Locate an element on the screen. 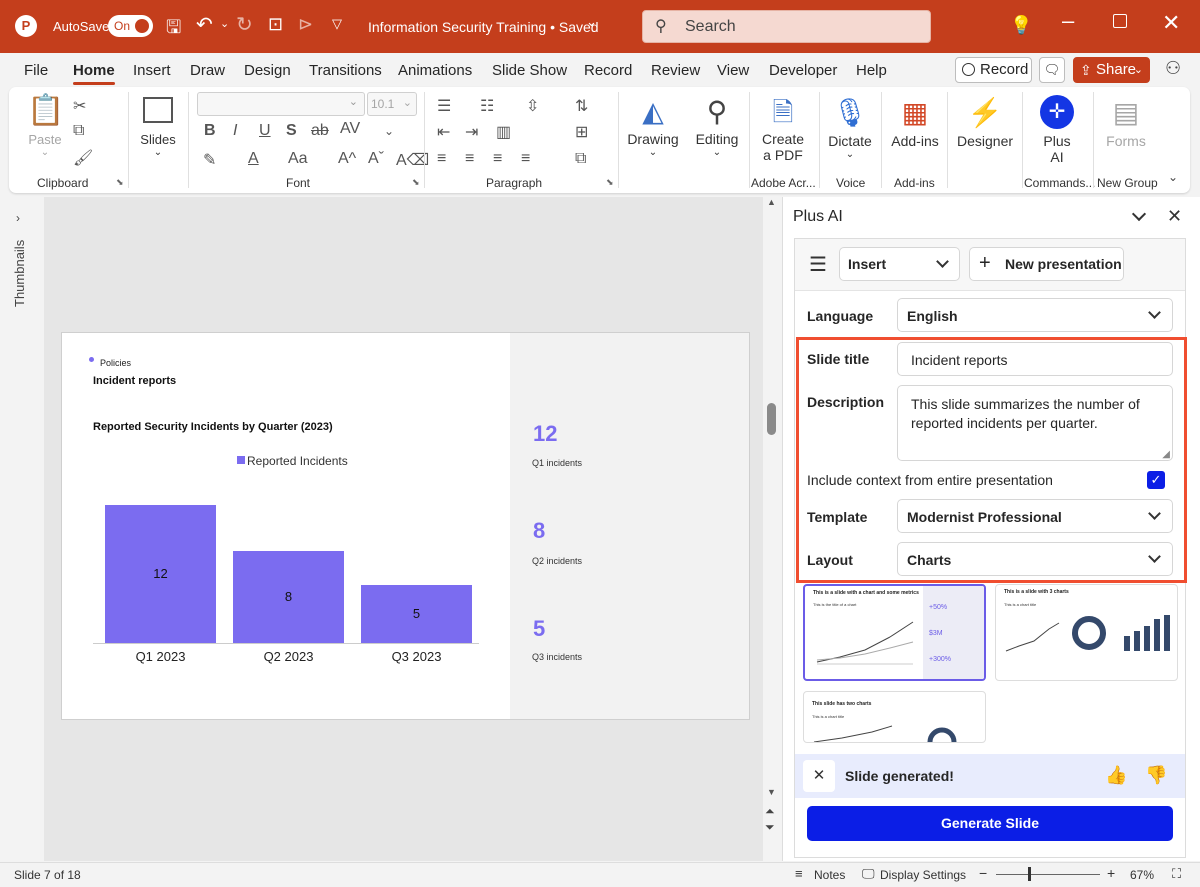  vertical-scrollbar: ▲ ▼ ⏶ ⏷ is located at coordinates (771, 529).